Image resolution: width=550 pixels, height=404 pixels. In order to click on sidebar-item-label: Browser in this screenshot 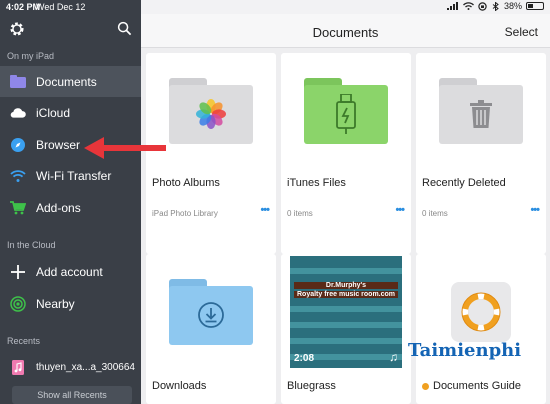, I will do `click(58, 144)`.